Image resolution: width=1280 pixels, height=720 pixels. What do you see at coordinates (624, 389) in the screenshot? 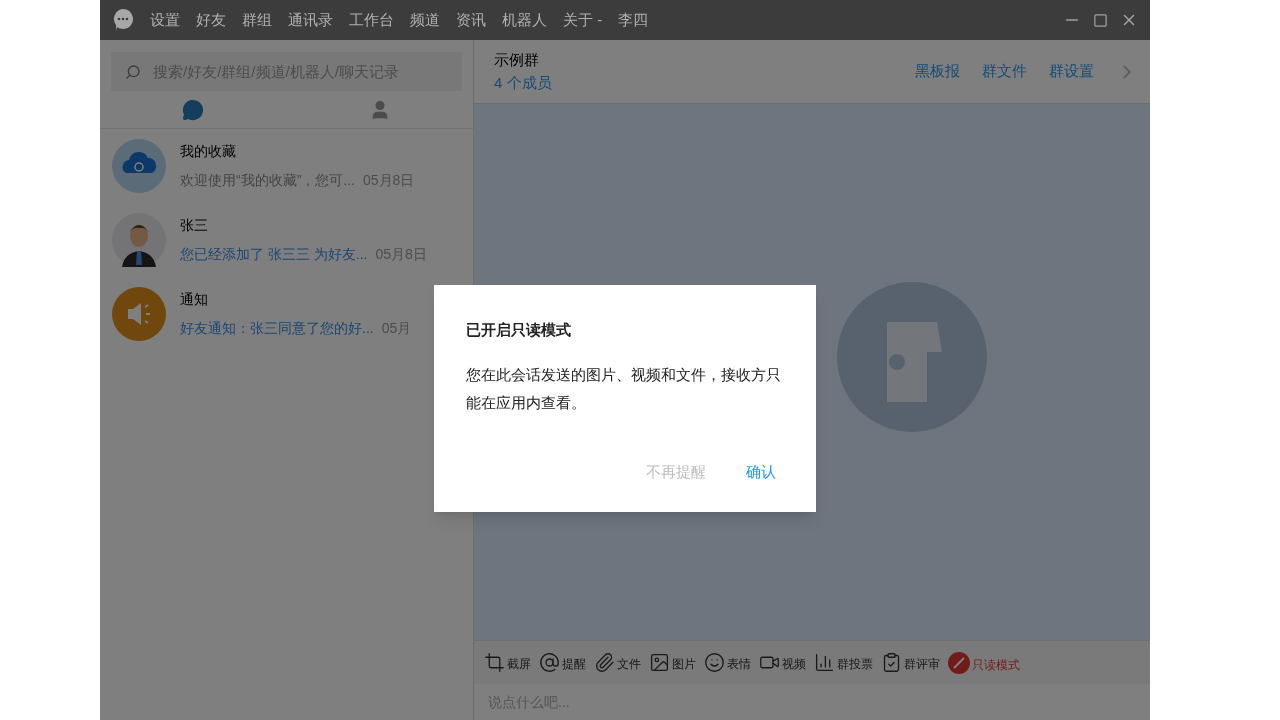
I see `dialog-message: 您在此会话发送的图片、视频和文件，接收方只能在应用内查看。` at bounding box center [624, 389].